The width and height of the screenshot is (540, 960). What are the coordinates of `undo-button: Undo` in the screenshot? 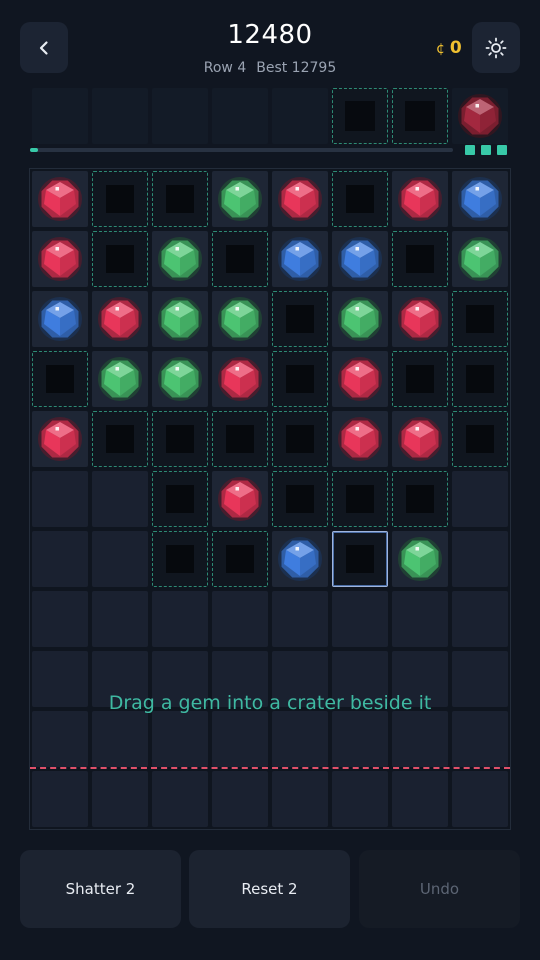 It's located at (439, 889).